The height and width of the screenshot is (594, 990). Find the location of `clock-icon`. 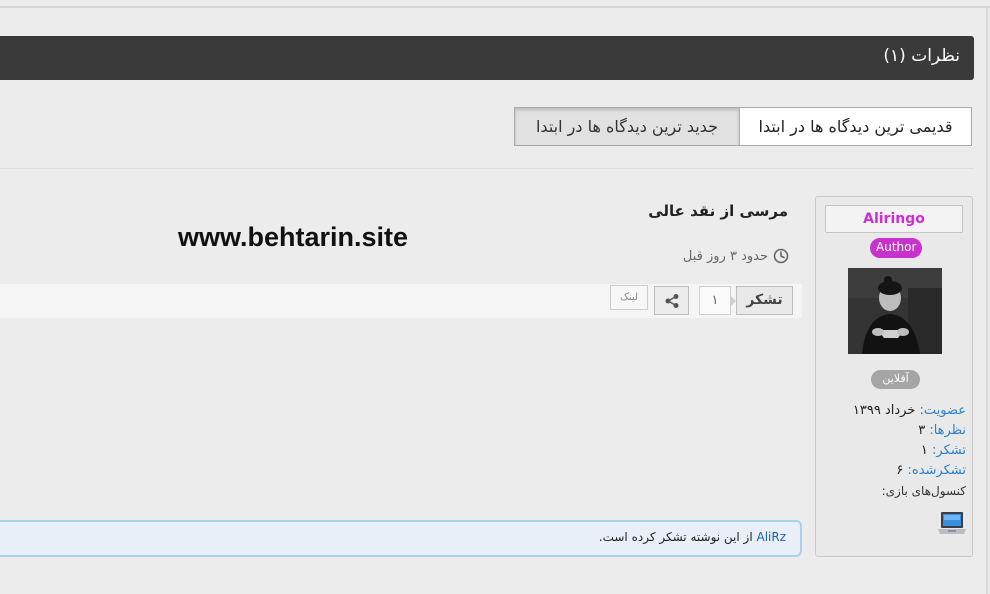

clock-icon is located at coordinates (781, 256).